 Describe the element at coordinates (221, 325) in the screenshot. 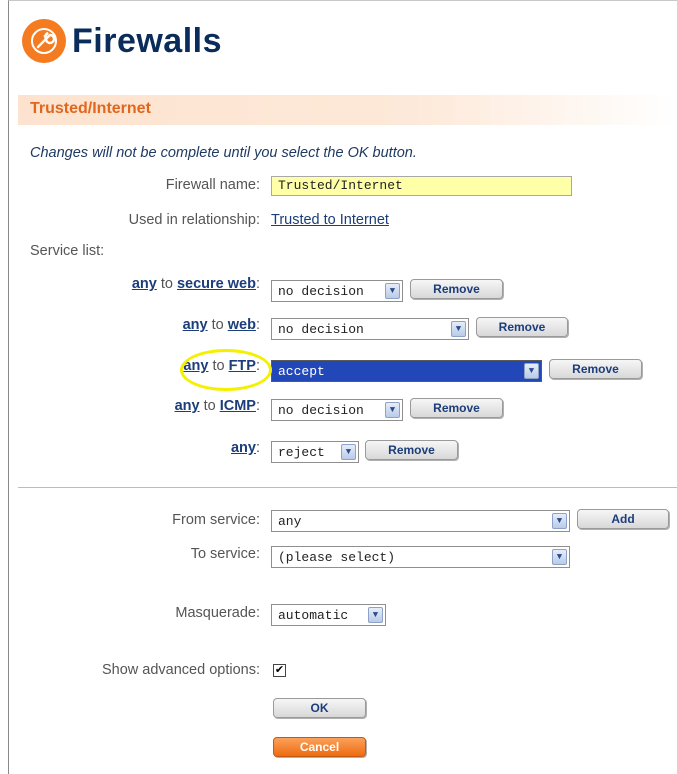

I see `service-rule: any to web:` at that location.